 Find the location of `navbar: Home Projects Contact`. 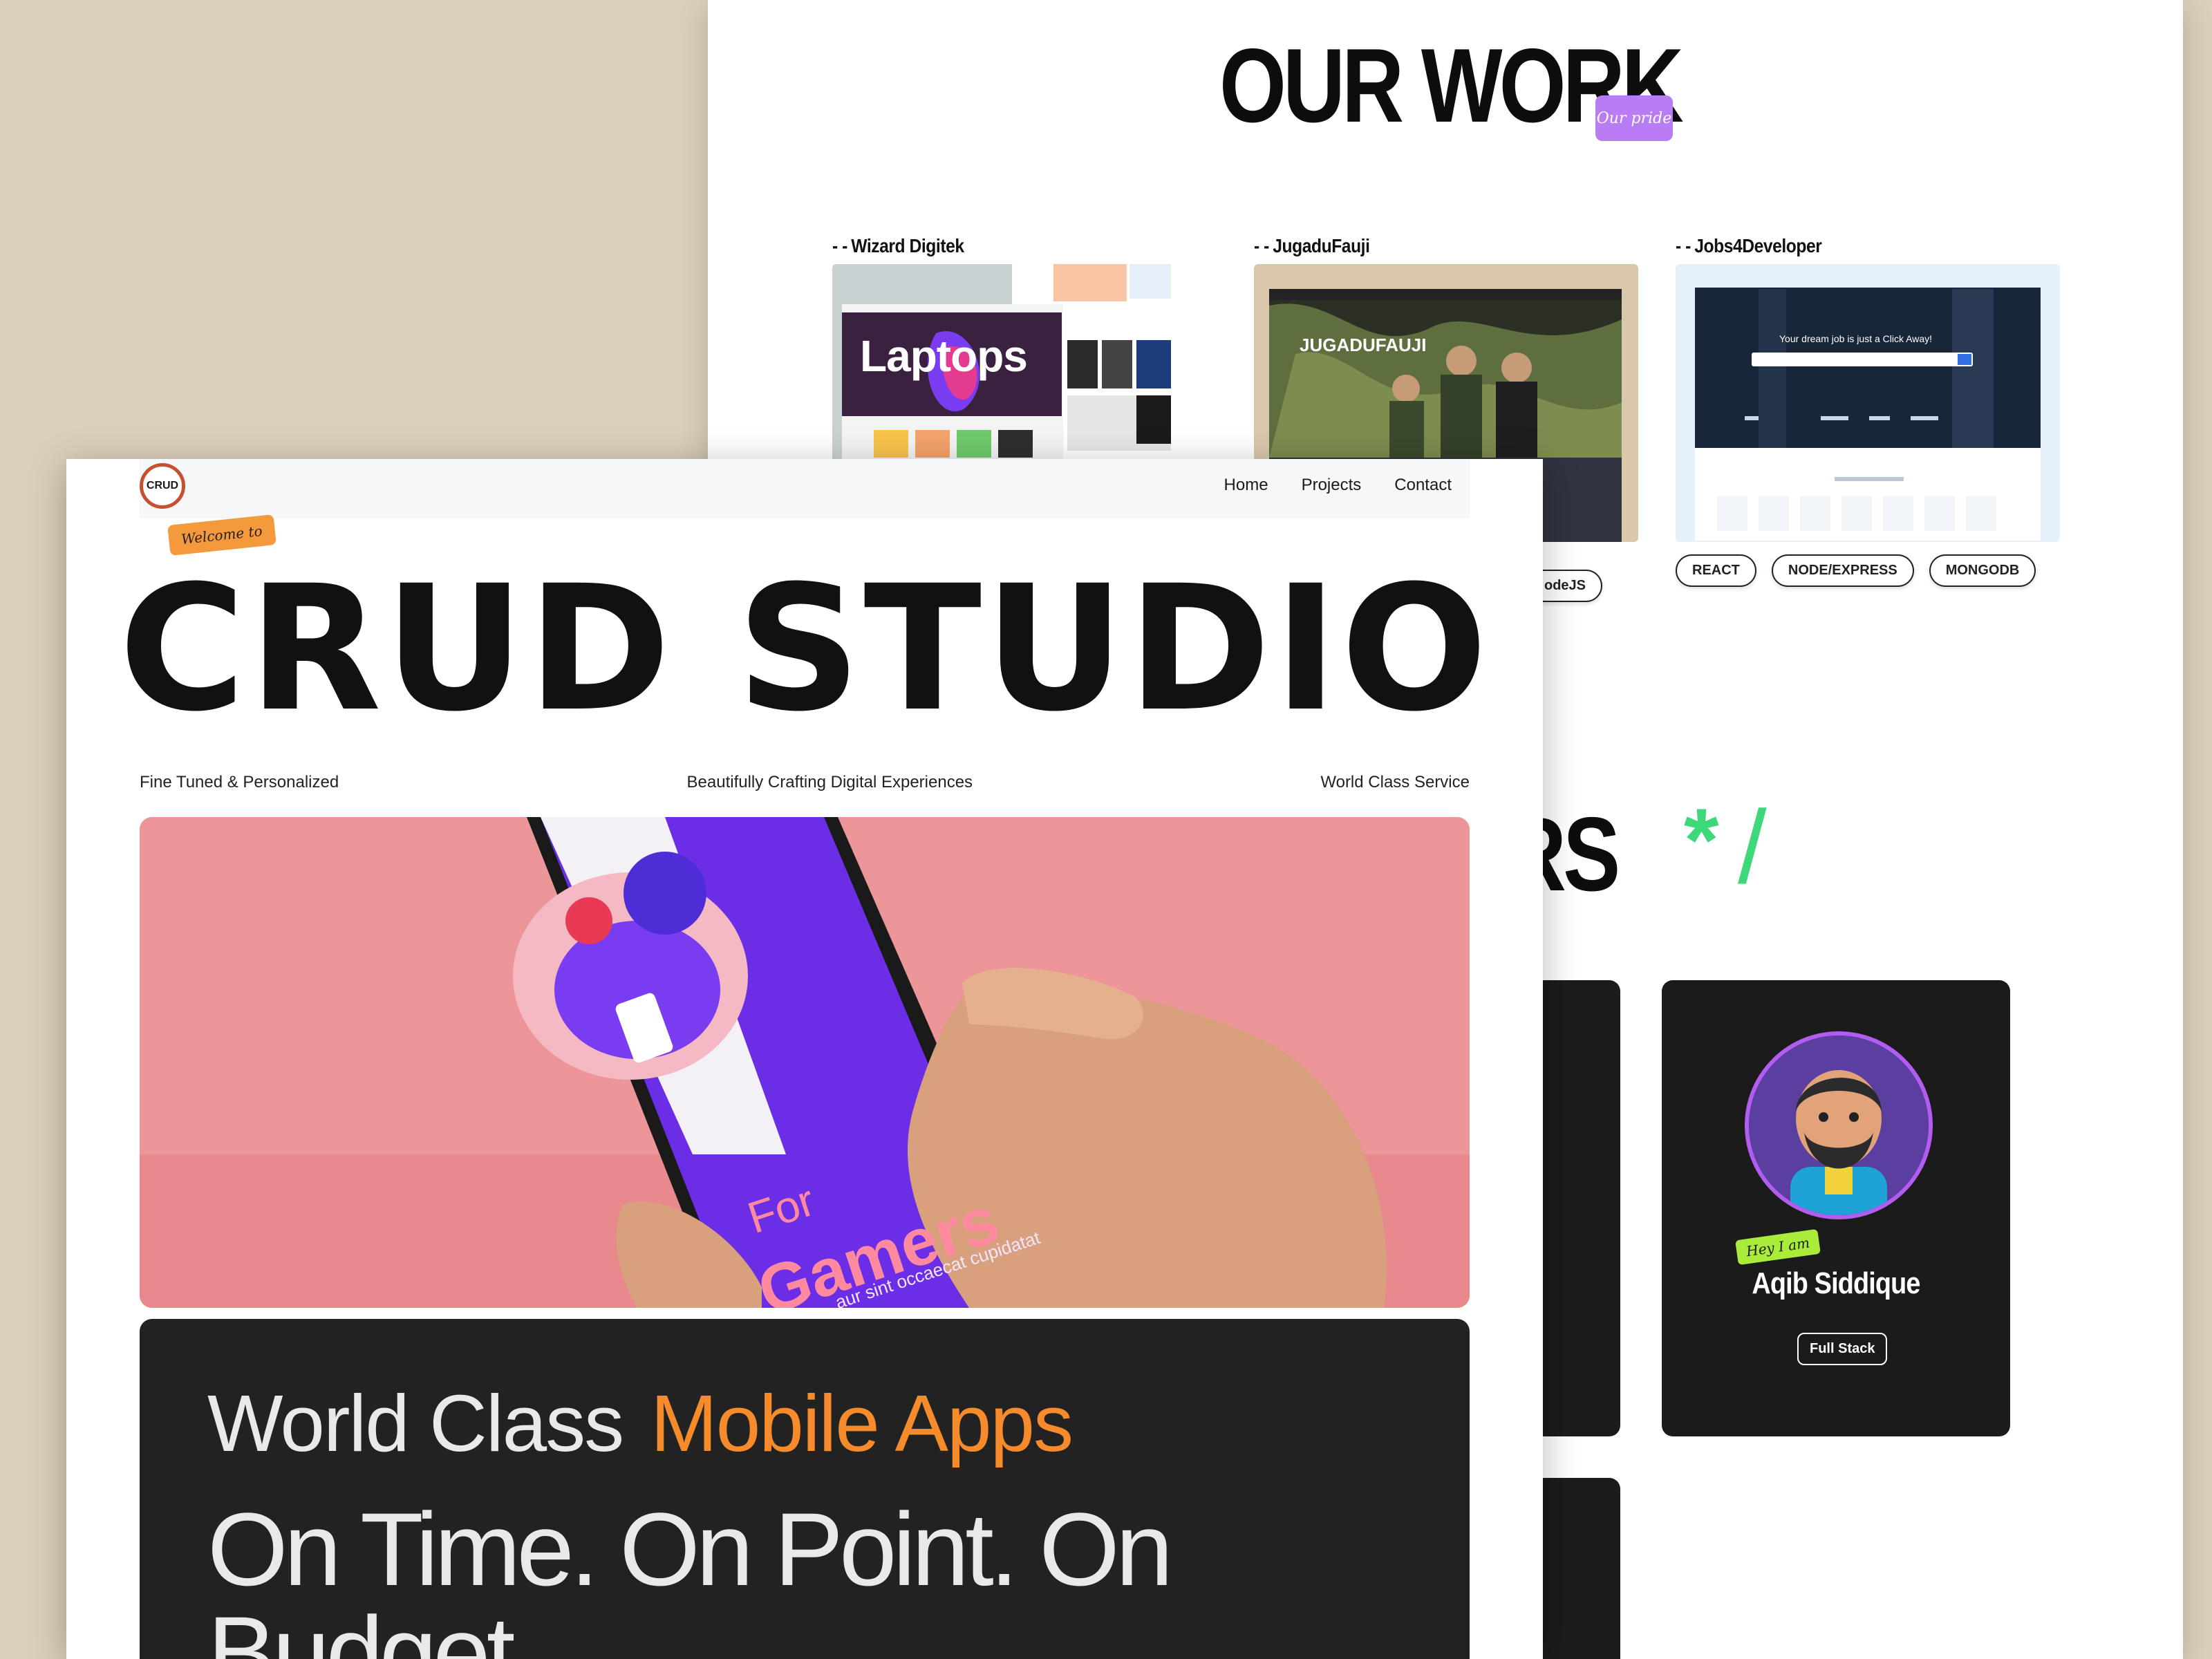

navbar: Home Projects Contact is located at coordinates (805, 488).